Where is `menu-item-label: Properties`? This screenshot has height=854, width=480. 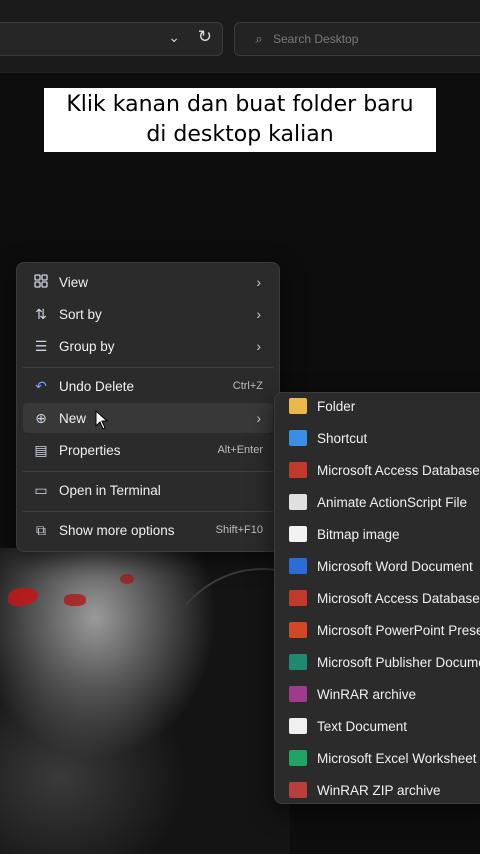
menu-item-label: Properties is located at coordinates (90, 450).